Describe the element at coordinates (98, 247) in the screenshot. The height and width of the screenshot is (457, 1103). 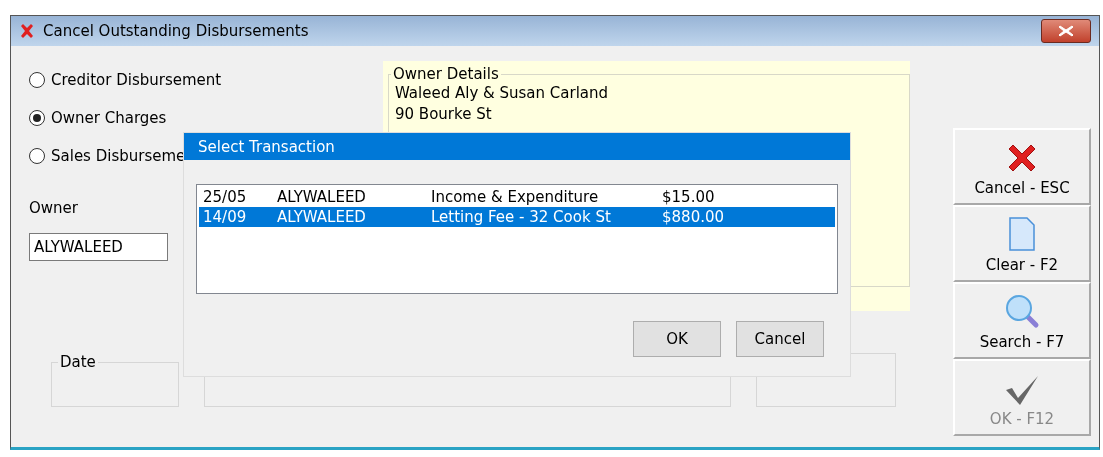
I see `input-field: ALYWALEED` at that location.